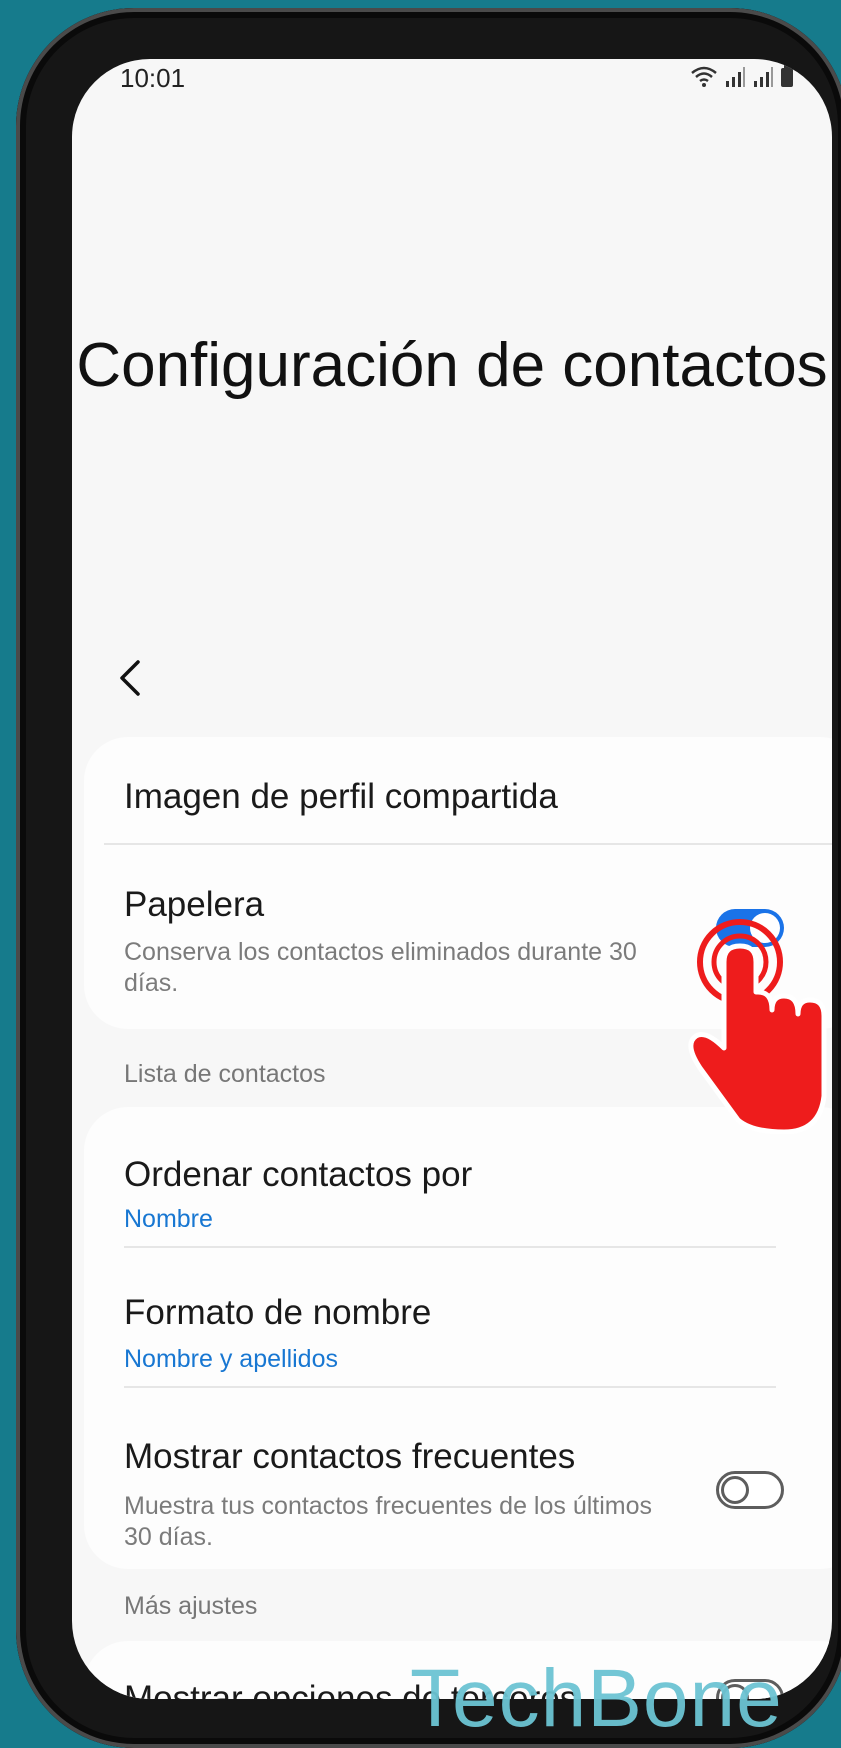 This screenshot has width=841, height=1748. What do you see at coordinates (763, 77) in the screenshot?
I see `signal-icon-secondary` at bounding box center [763, 77].